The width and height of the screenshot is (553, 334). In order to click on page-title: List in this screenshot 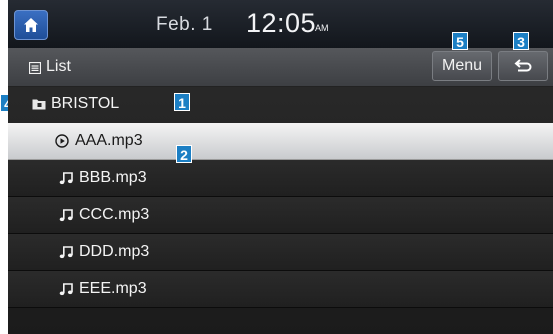, I will do `click(58, 66)`.